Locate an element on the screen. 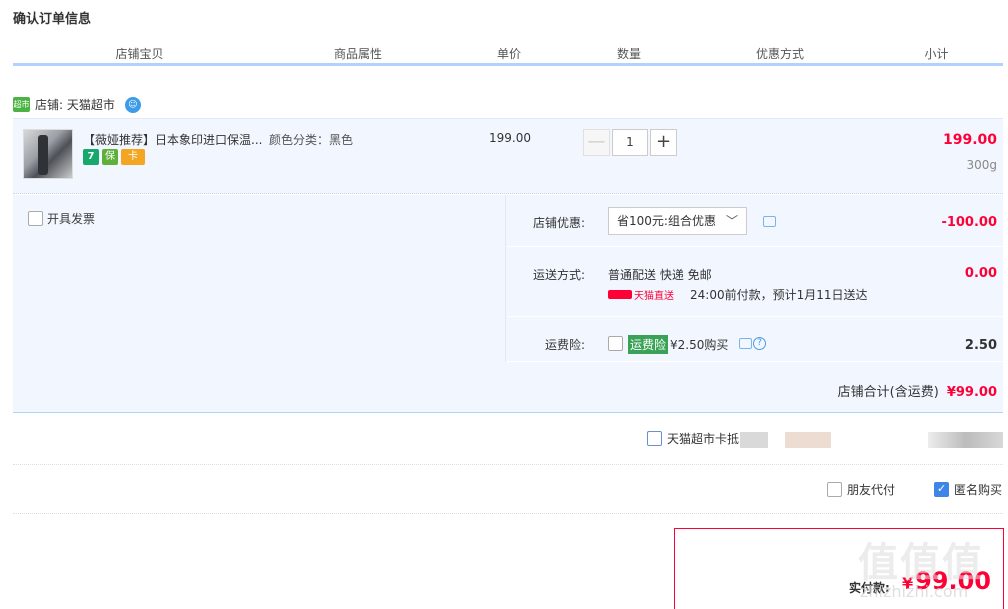 The width and height of the screenshot is (1008, 609). insurance-amount: 2.50 is located at coordinates (980, 345).